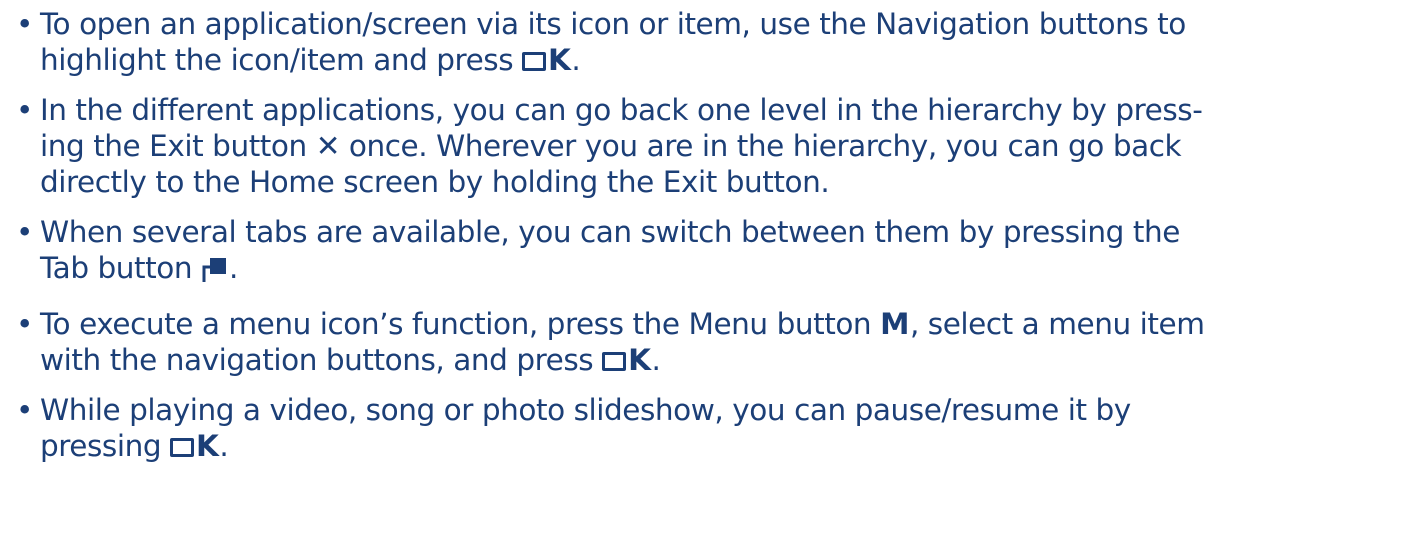 The height and width of the screenshot is (535, 1426). Describe the element at coordinates (321, 360) in the screenshot. I see `item-text: with the navigation buttons, and press` at that location.